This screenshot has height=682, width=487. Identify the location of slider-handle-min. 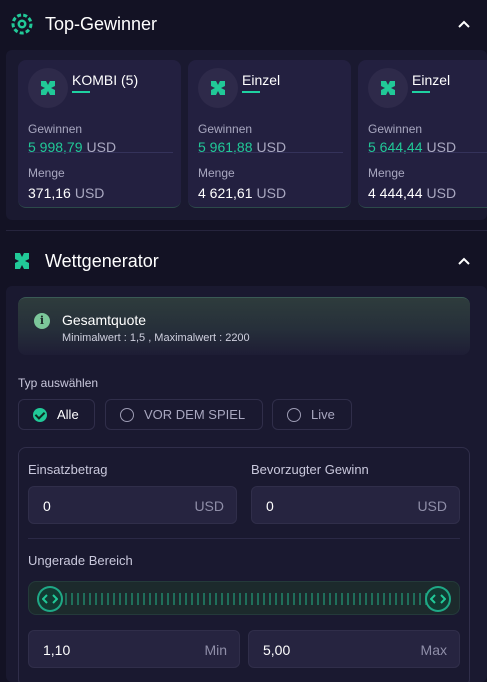
(50, 599).